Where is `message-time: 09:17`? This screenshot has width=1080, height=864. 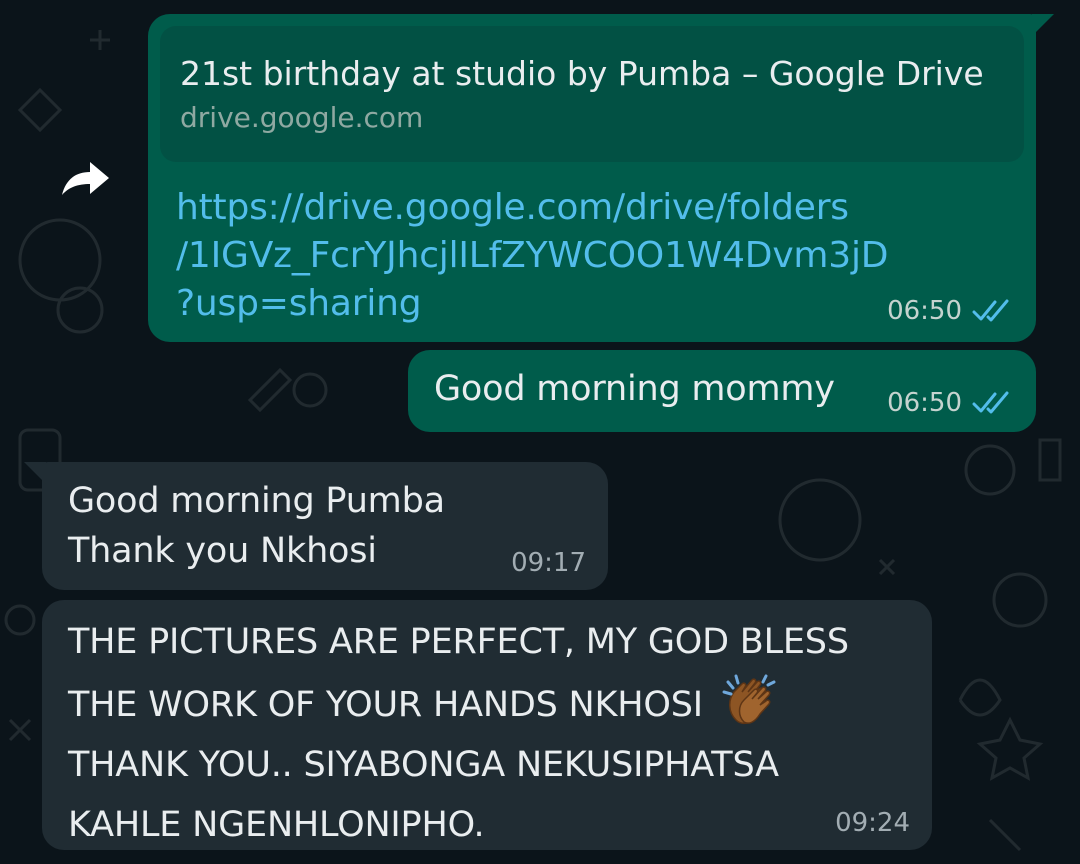
message-time: 09:17 is located at coordinates (548, 563).